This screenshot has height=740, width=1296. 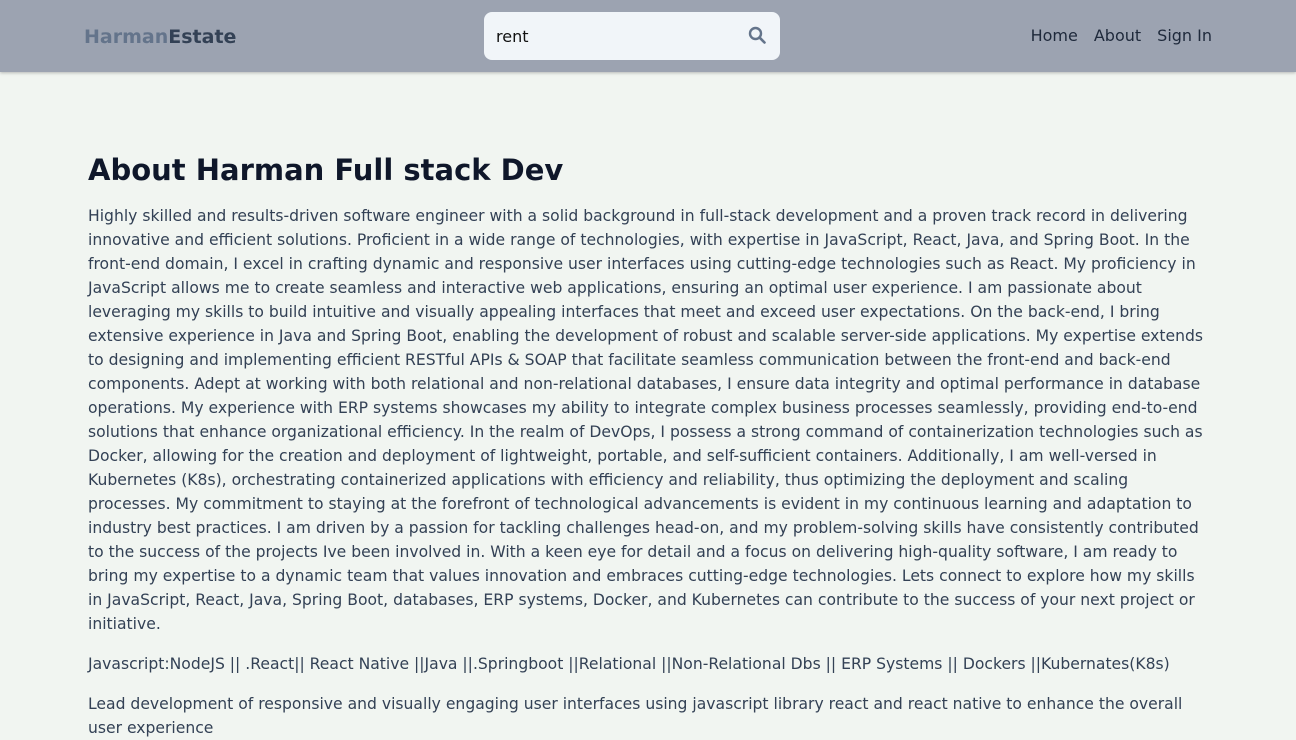 I want to click on nav-sign-in-link: Sign In, so click(x=1184, y=36).